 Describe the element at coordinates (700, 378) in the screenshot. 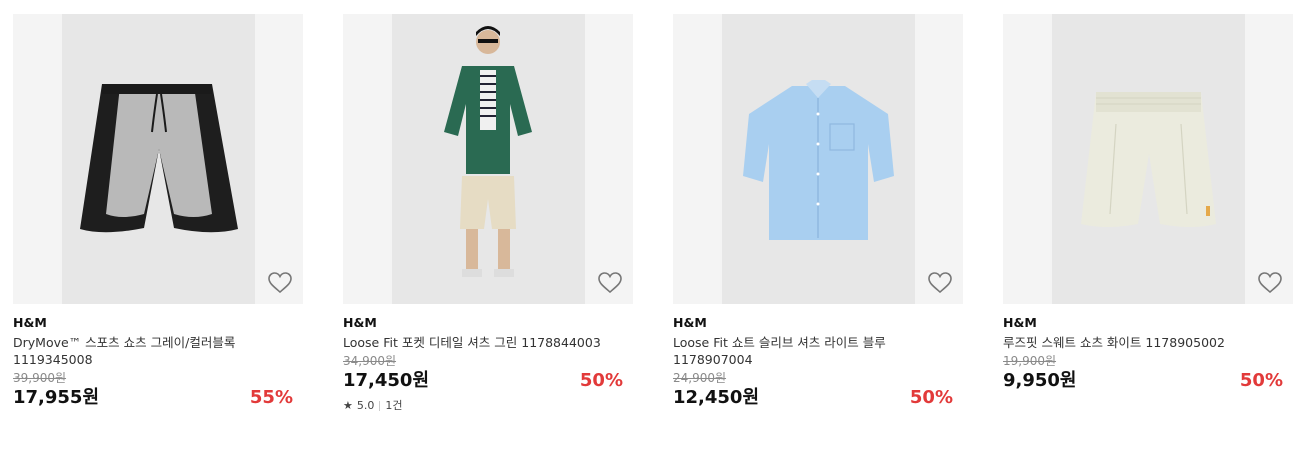

I see `original-price: 24,900원` at that location.